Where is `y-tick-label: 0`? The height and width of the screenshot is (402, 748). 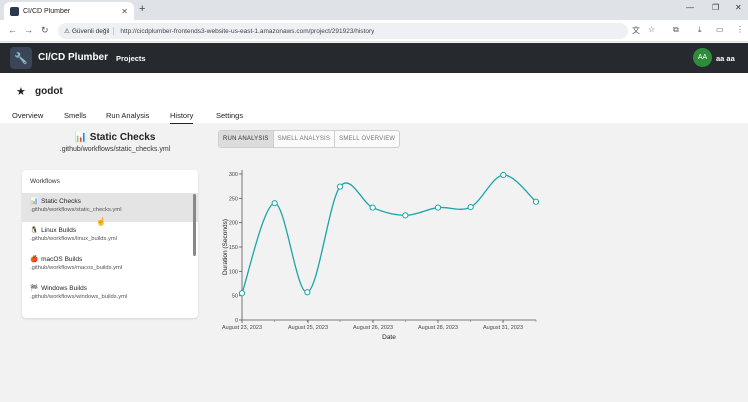 y-tick-label: 0 is located at coordinates (236, 321).